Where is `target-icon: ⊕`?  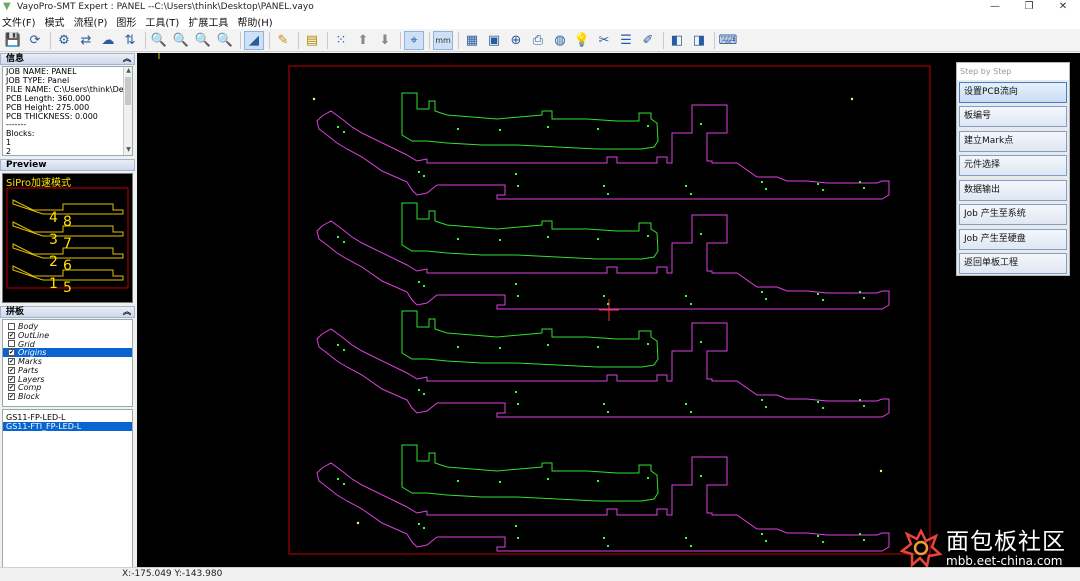
target-icon: ⊕ is located at coordinates (516, 40).